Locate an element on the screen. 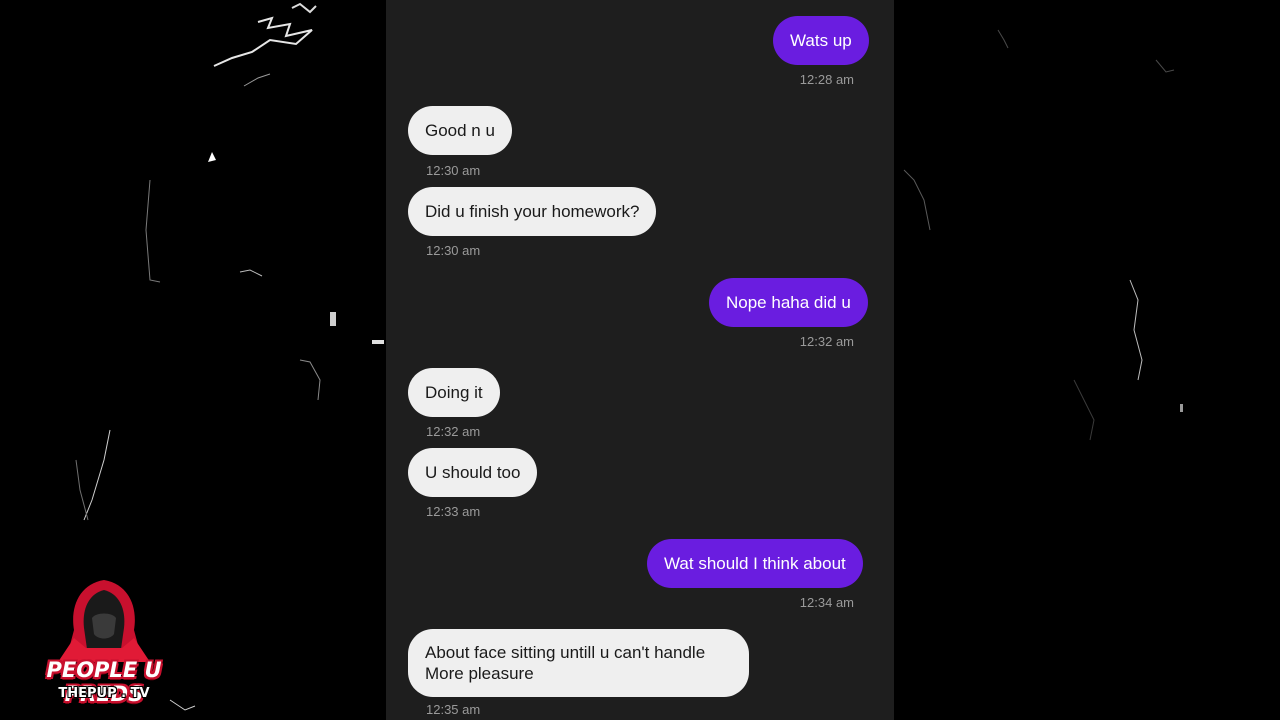 This screenshot has width=1280, height=720. channel-logo: PEOPLE U PREDS THEPUP . TV is located at coordinates (104, 643).